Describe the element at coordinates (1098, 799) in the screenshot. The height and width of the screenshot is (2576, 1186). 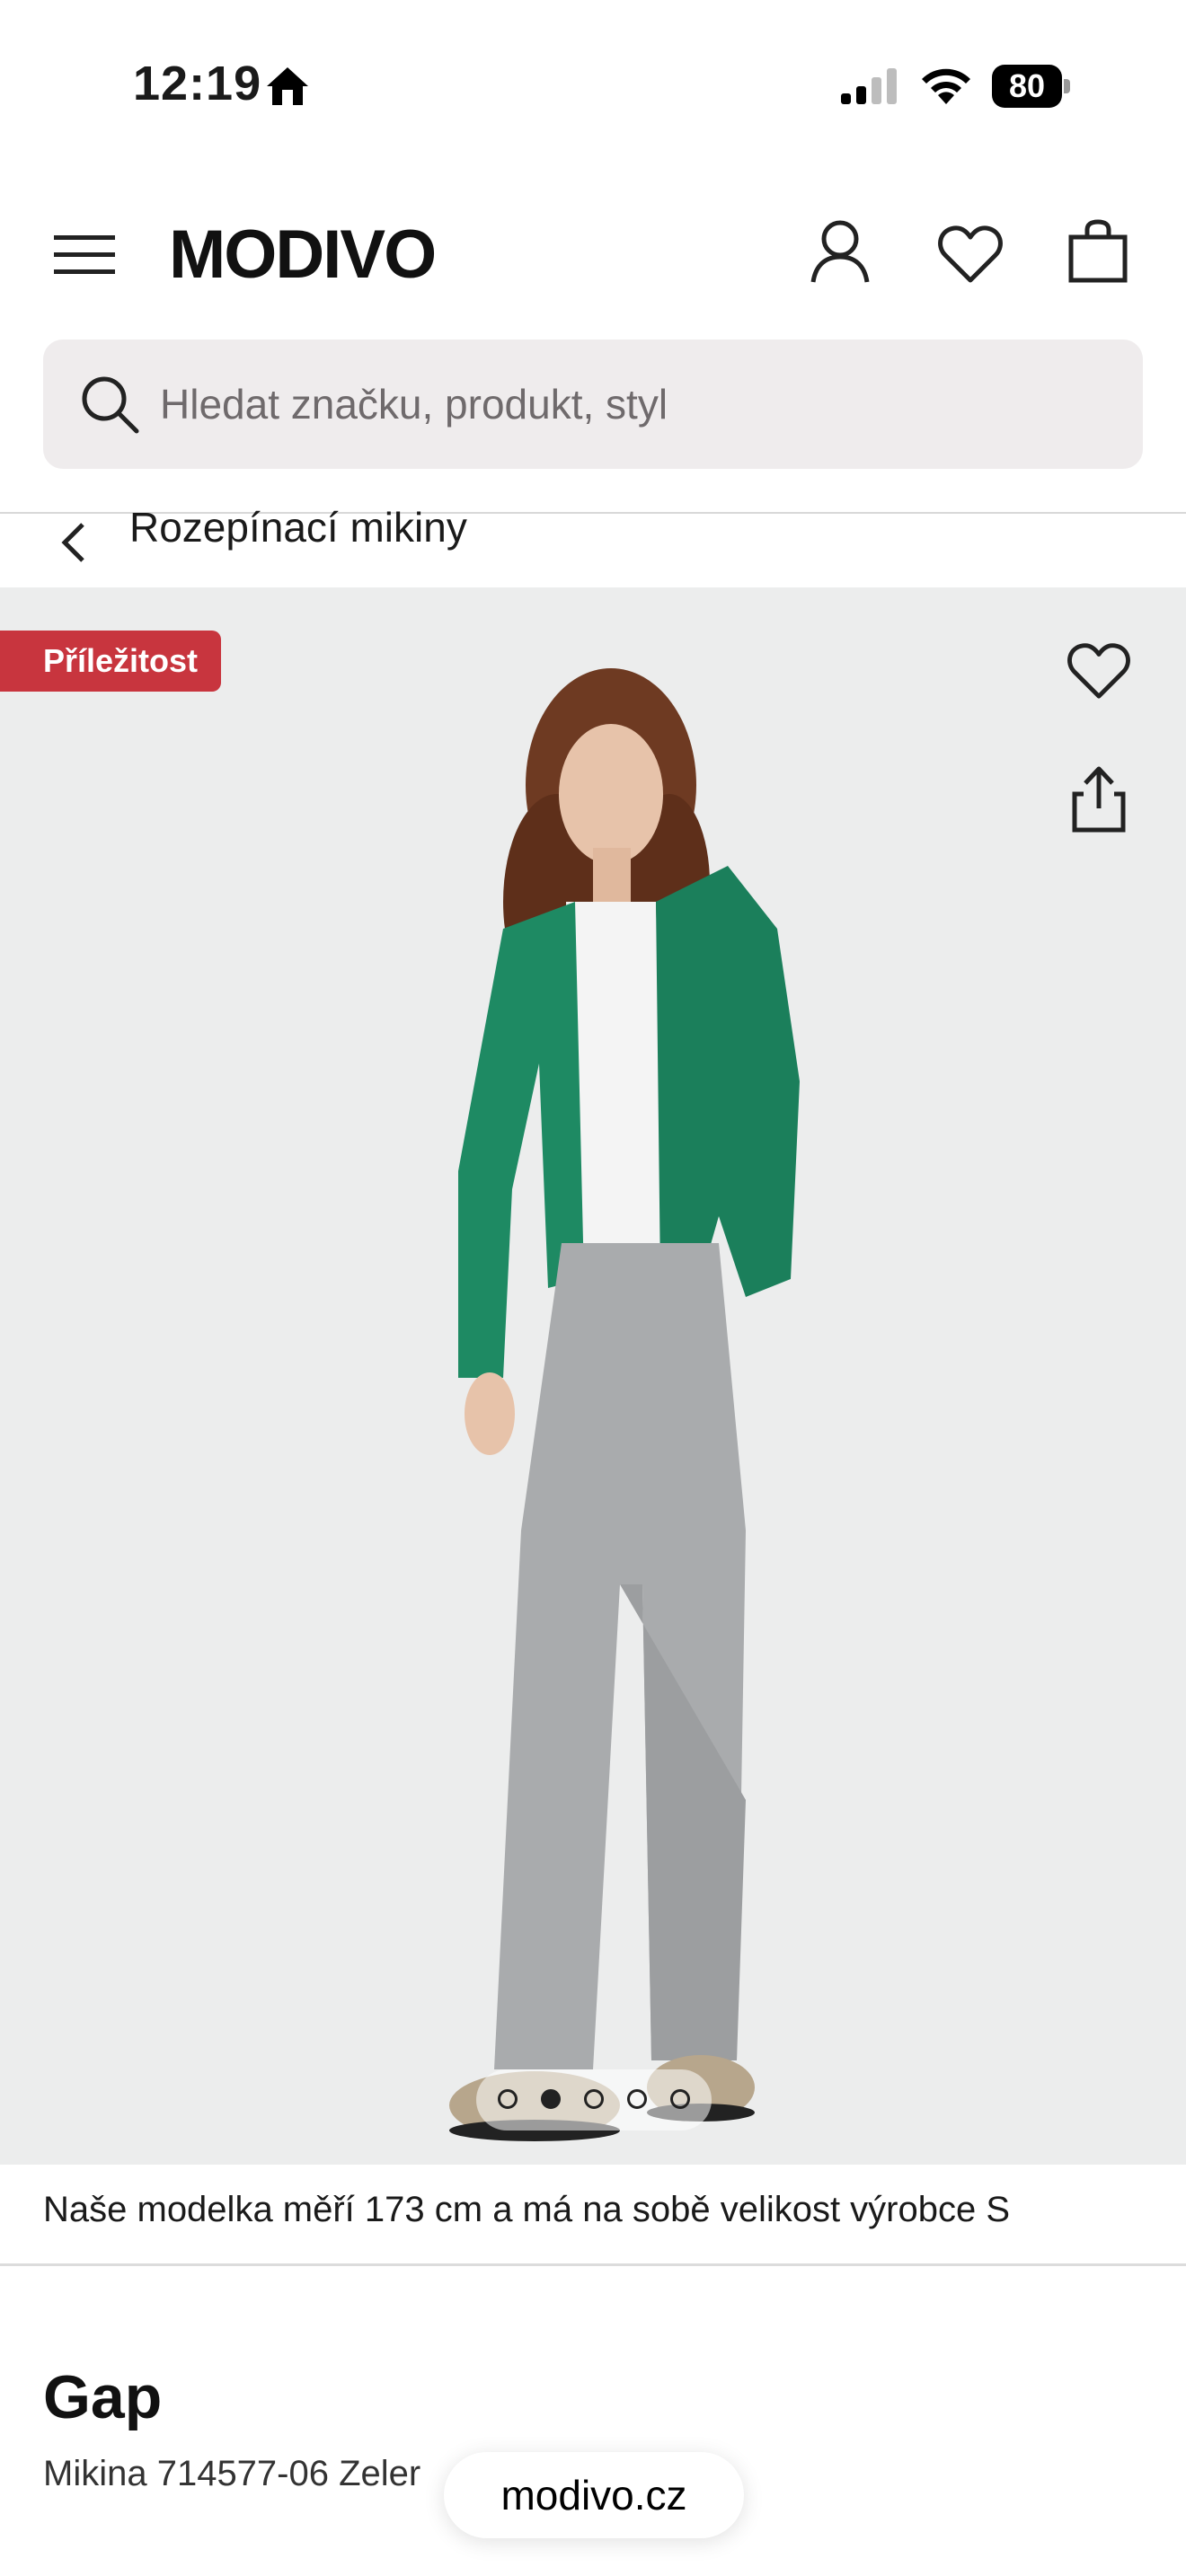
I see `share-icon` at that location.